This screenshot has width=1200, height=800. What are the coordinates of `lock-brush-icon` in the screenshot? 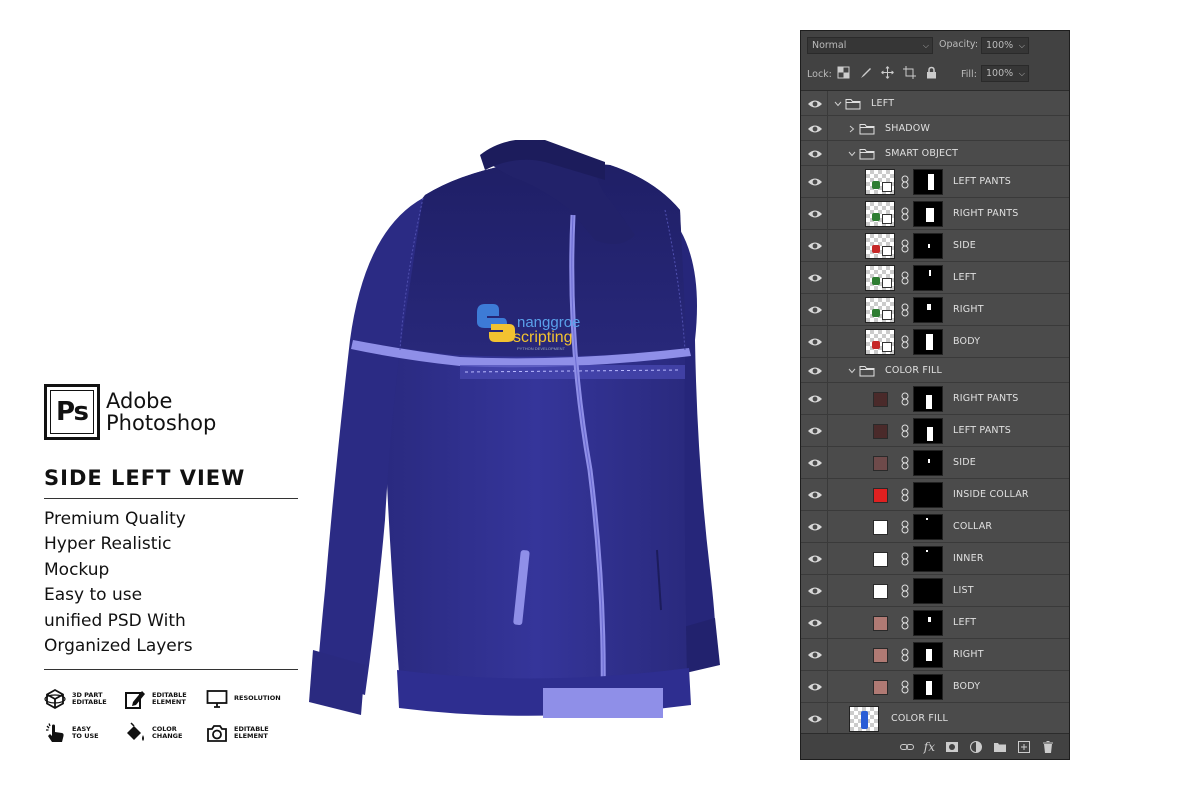 It's located at (865, 72).